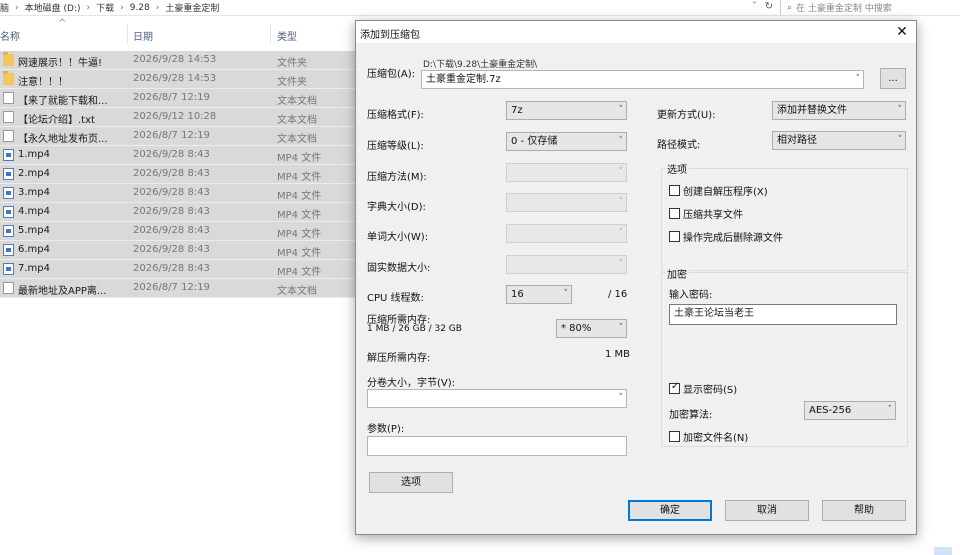 This screenshot has width=960, height=555. I want to click on scrollbar-thumb, so click(943, 551).